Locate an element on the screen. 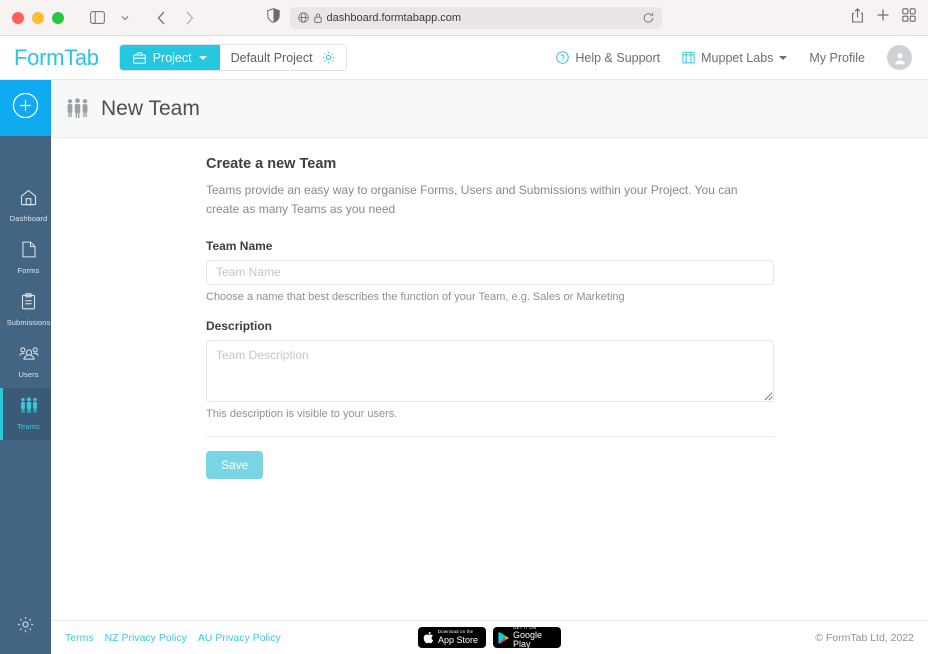  reader-shield-icon is located at coordinates (273, 17).